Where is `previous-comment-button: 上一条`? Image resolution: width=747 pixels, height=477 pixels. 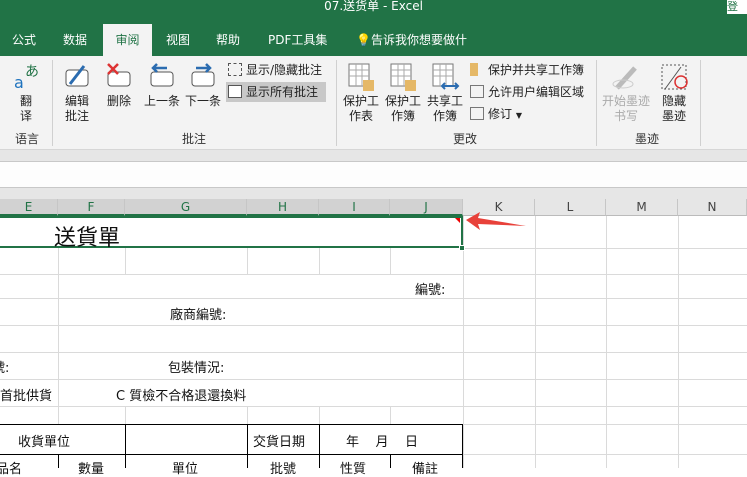 previous-comment-button: 上一条 is located at coordinates (162, 85).